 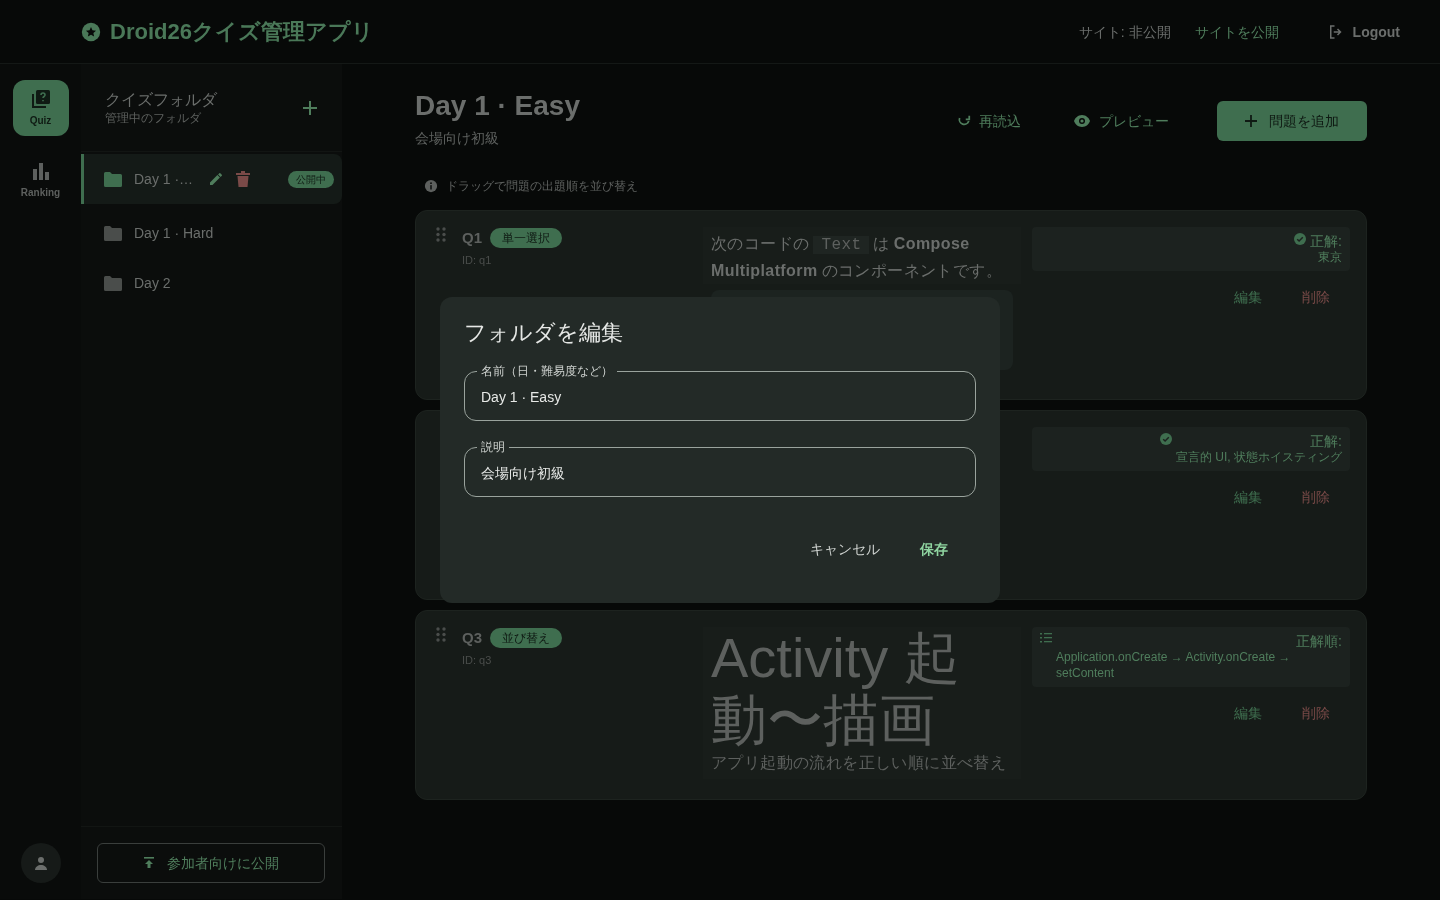 What do you see at coordinates (542, 186) in the screenshot?
I see `hint-text: ドラッグで問題の出題順を並び替え` at bounding box center [542, 186].